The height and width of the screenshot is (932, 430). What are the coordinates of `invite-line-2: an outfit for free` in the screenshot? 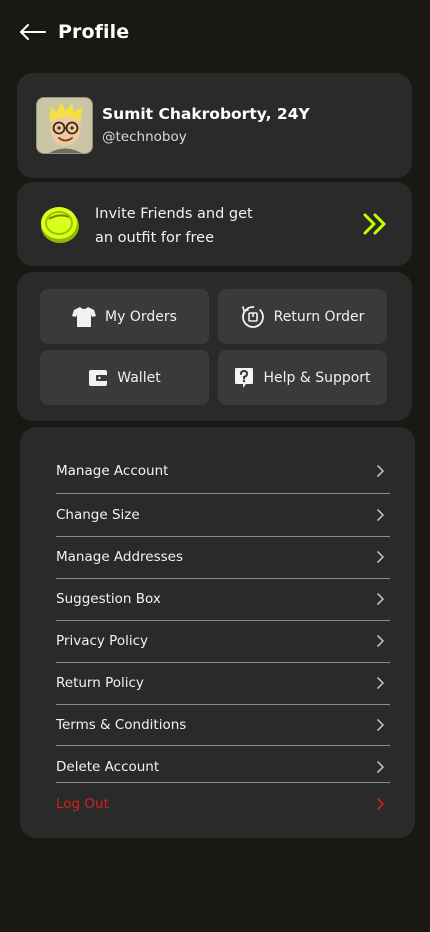 It's located at (154, 238).